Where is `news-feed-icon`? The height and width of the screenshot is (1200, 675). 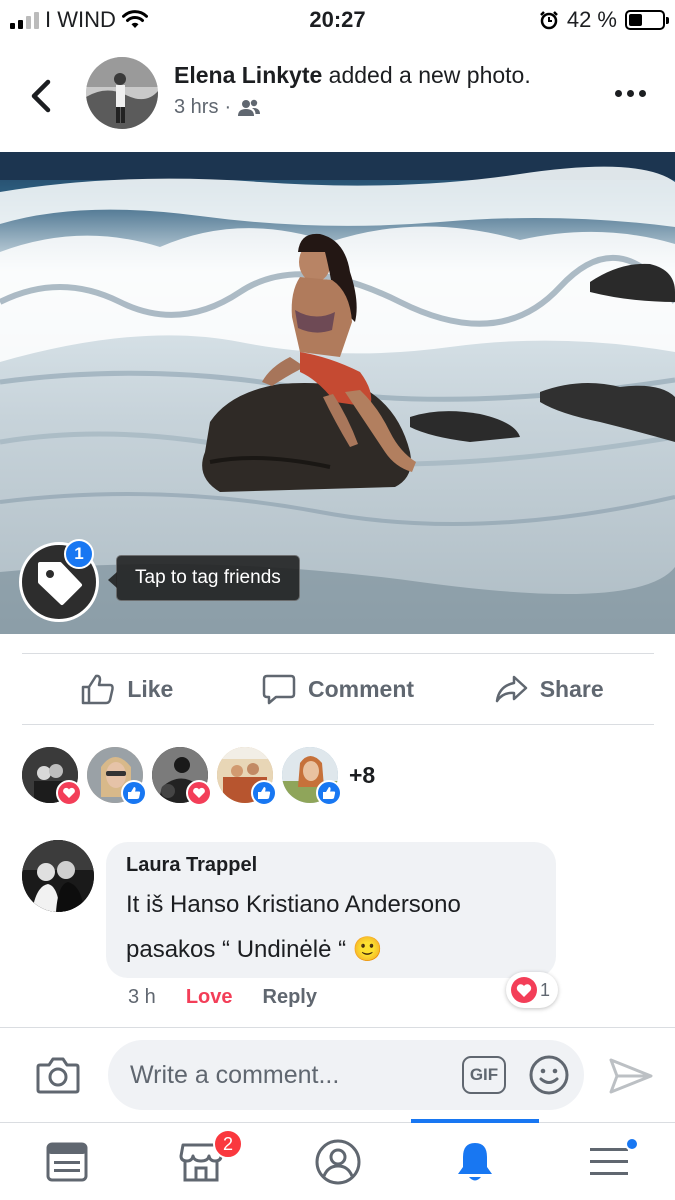
news-feed-icon is located at coordinates (67, 1162).